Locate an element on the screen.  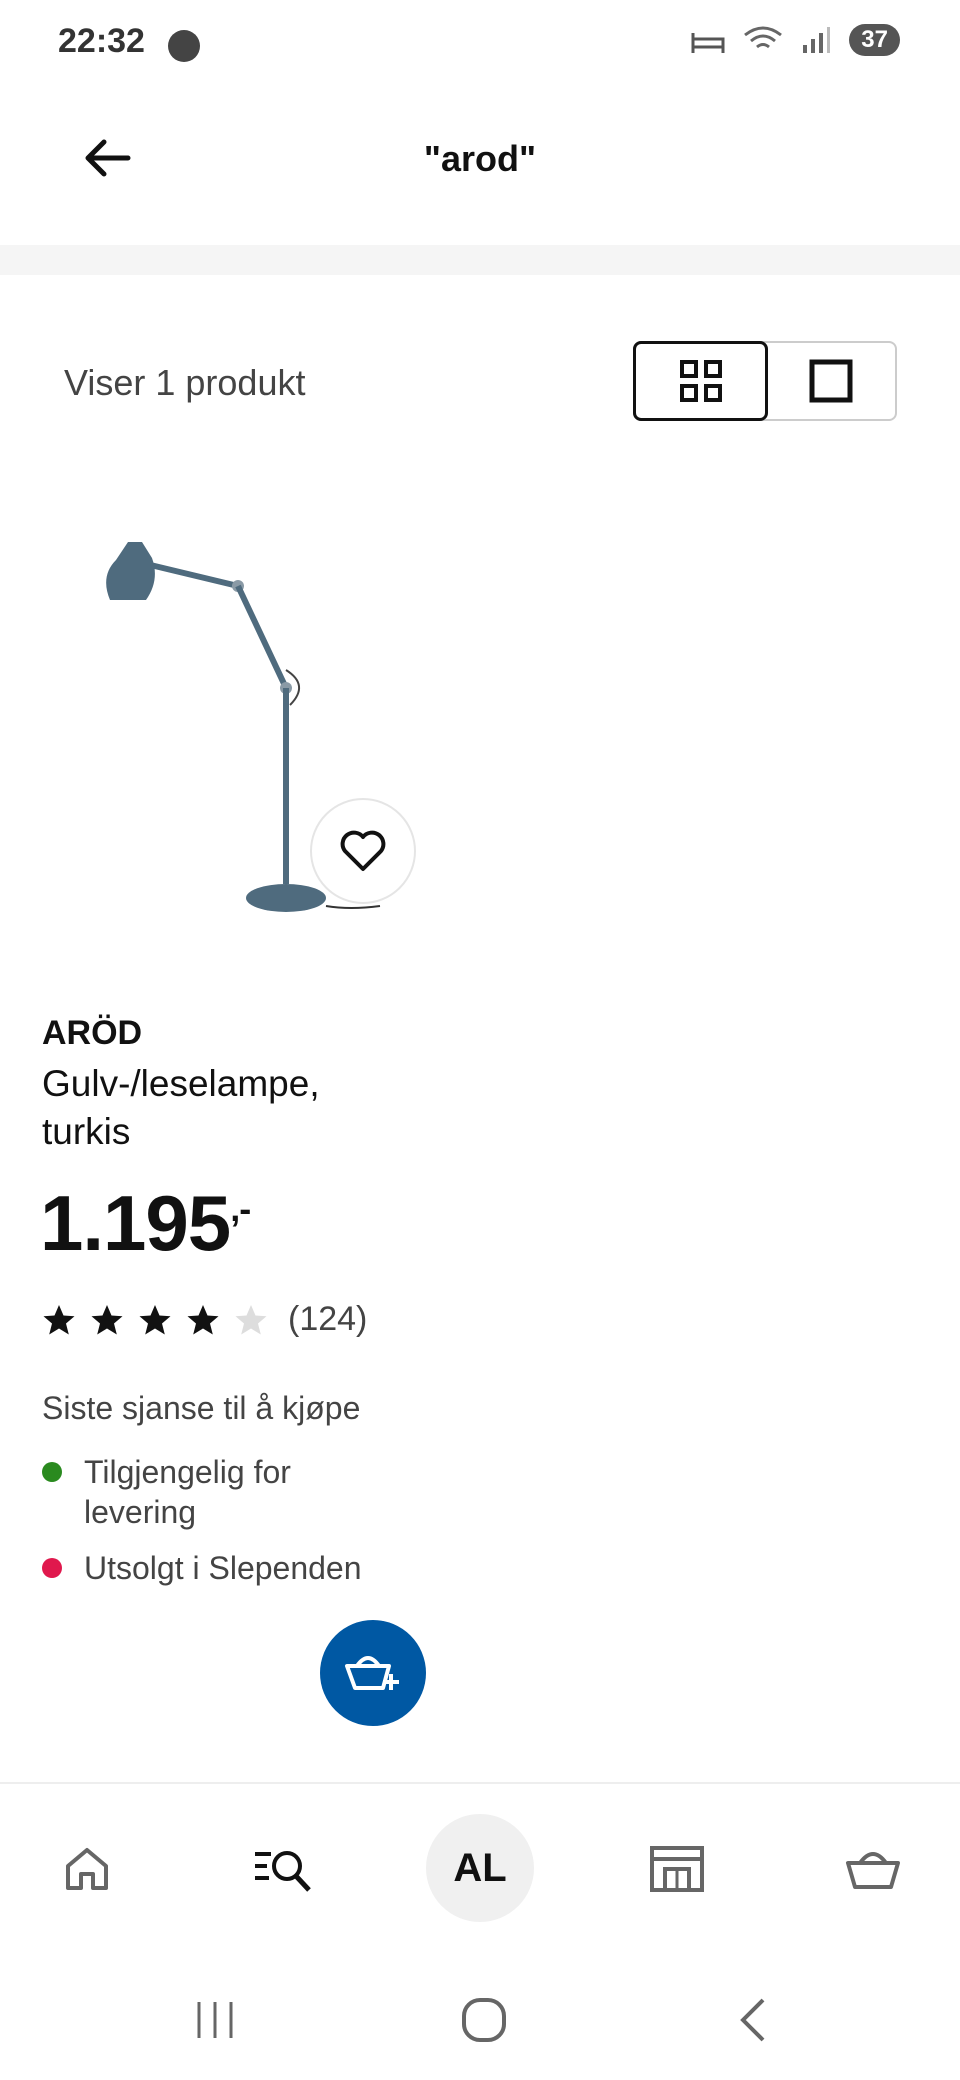
basket-icon is located at coordinates (873, 1870).